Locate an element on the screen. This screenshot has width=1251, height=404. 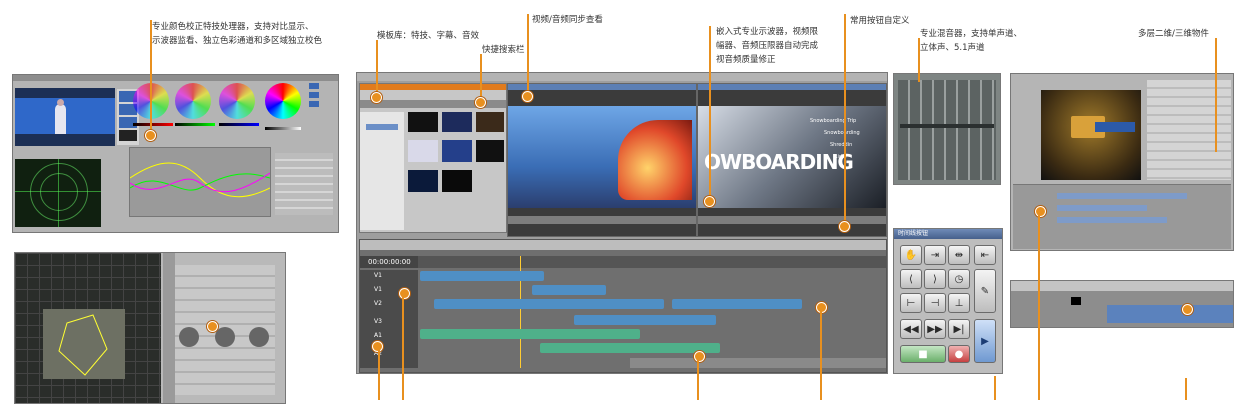
btn-mark-out: ⇤ is located at coordinates (985, 255).